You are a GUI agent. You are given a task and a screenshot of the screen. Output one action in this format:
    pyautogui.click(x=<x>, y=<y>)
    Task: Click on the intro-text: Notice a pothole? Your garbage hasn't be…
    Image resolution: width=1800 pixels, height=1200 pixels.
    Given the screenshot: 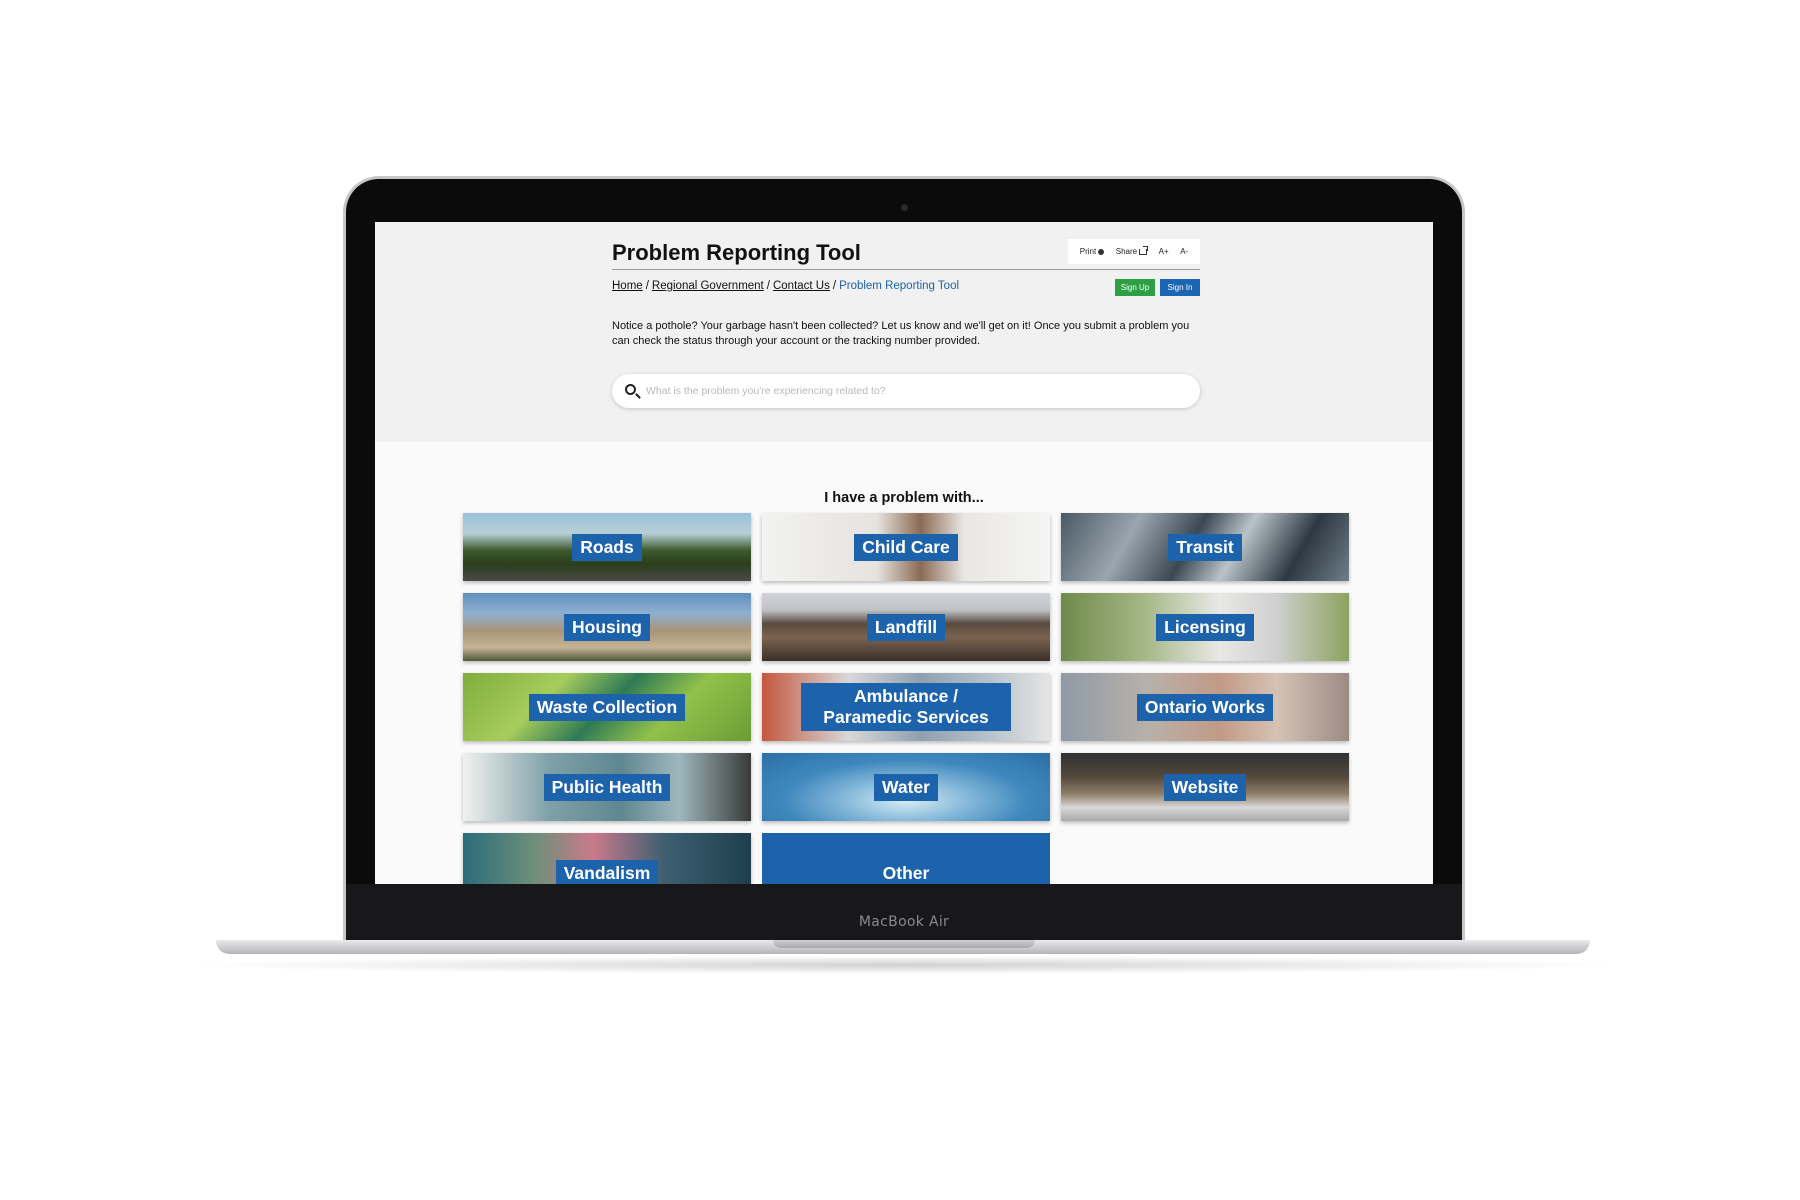 What is the action you would take?
    pyautogui.click(x=901, y=333)
    